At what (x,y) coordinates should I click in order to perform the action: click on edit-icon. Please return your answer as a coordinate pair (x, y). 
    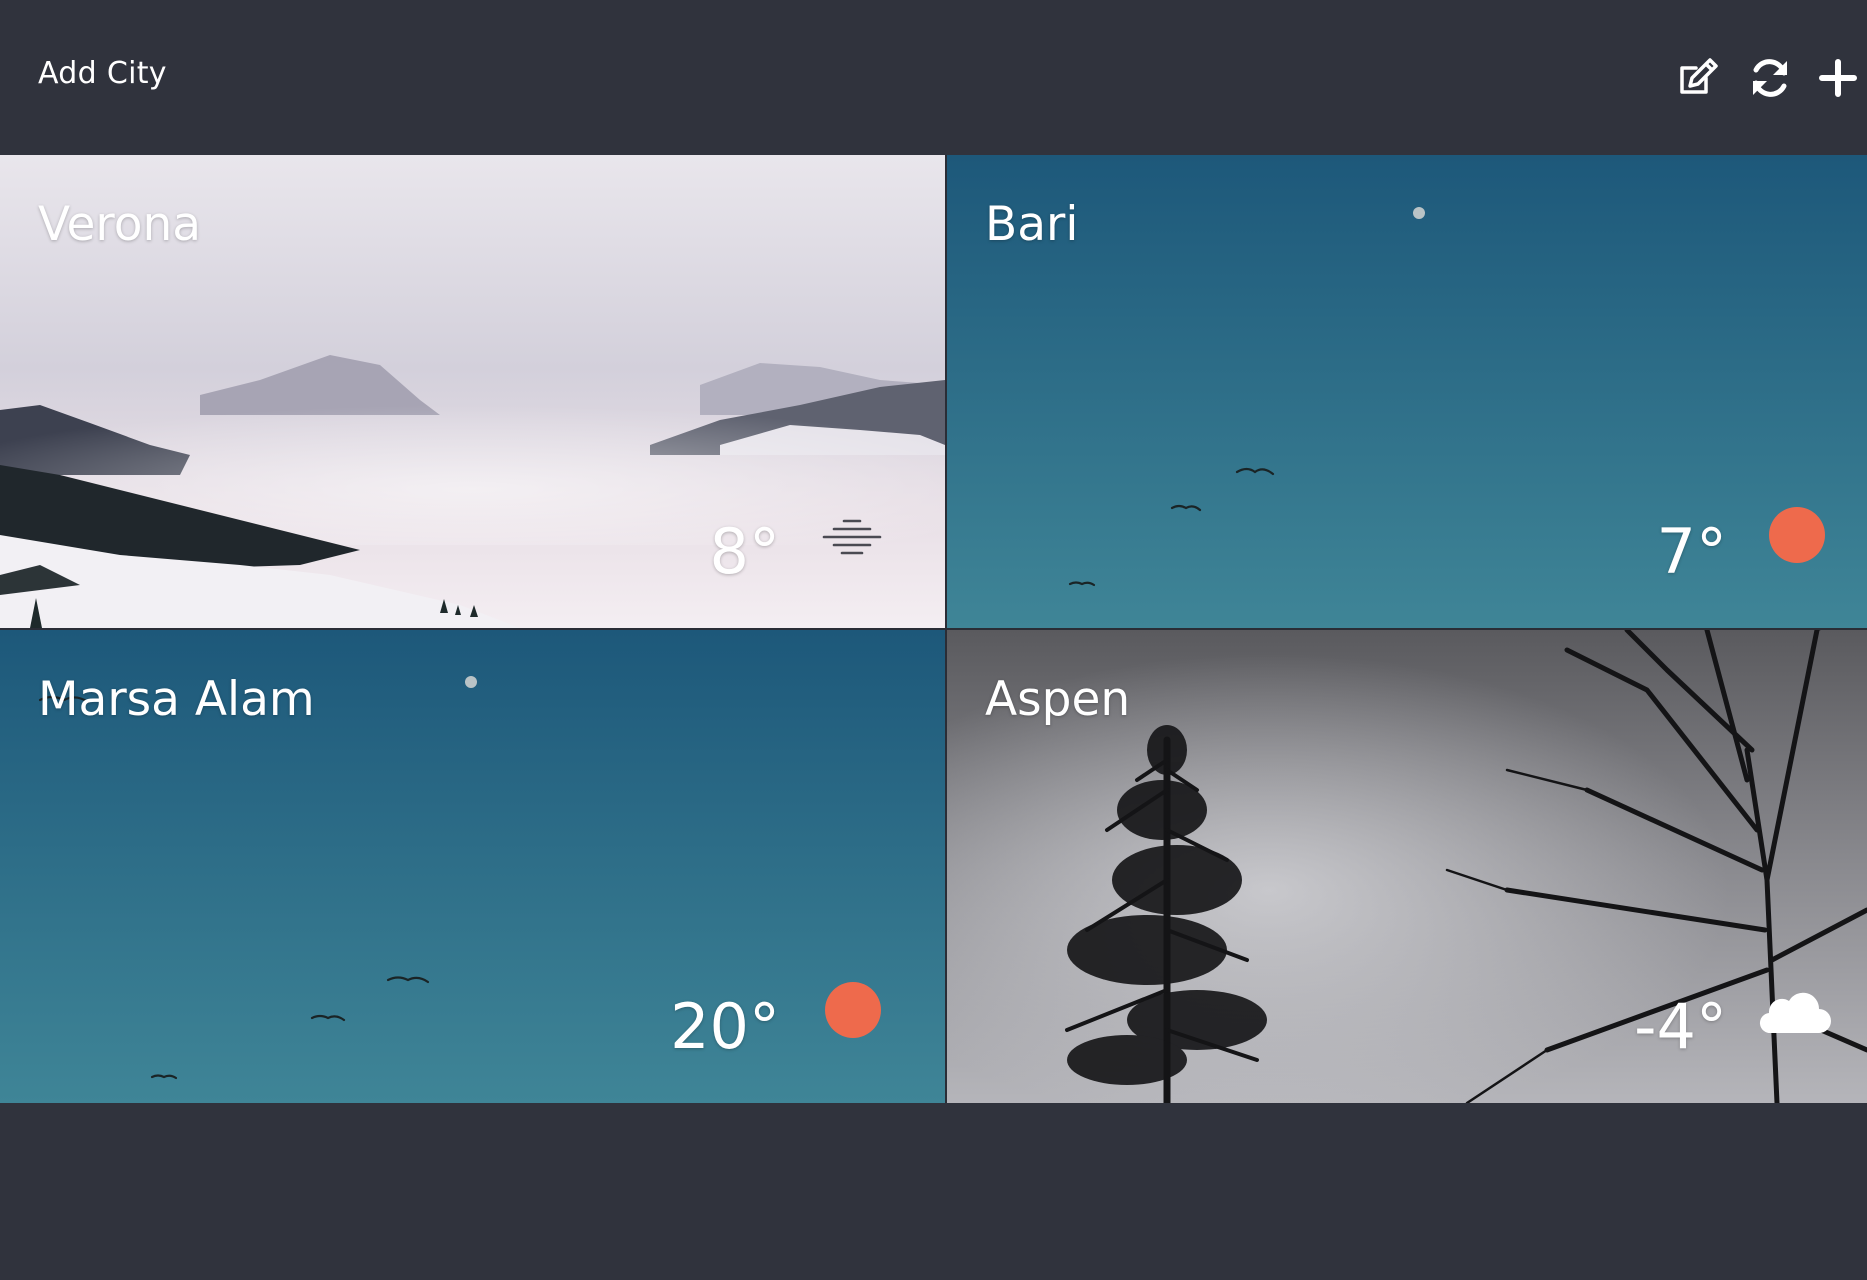
    Looking at the image, I should click on (1699, 76).